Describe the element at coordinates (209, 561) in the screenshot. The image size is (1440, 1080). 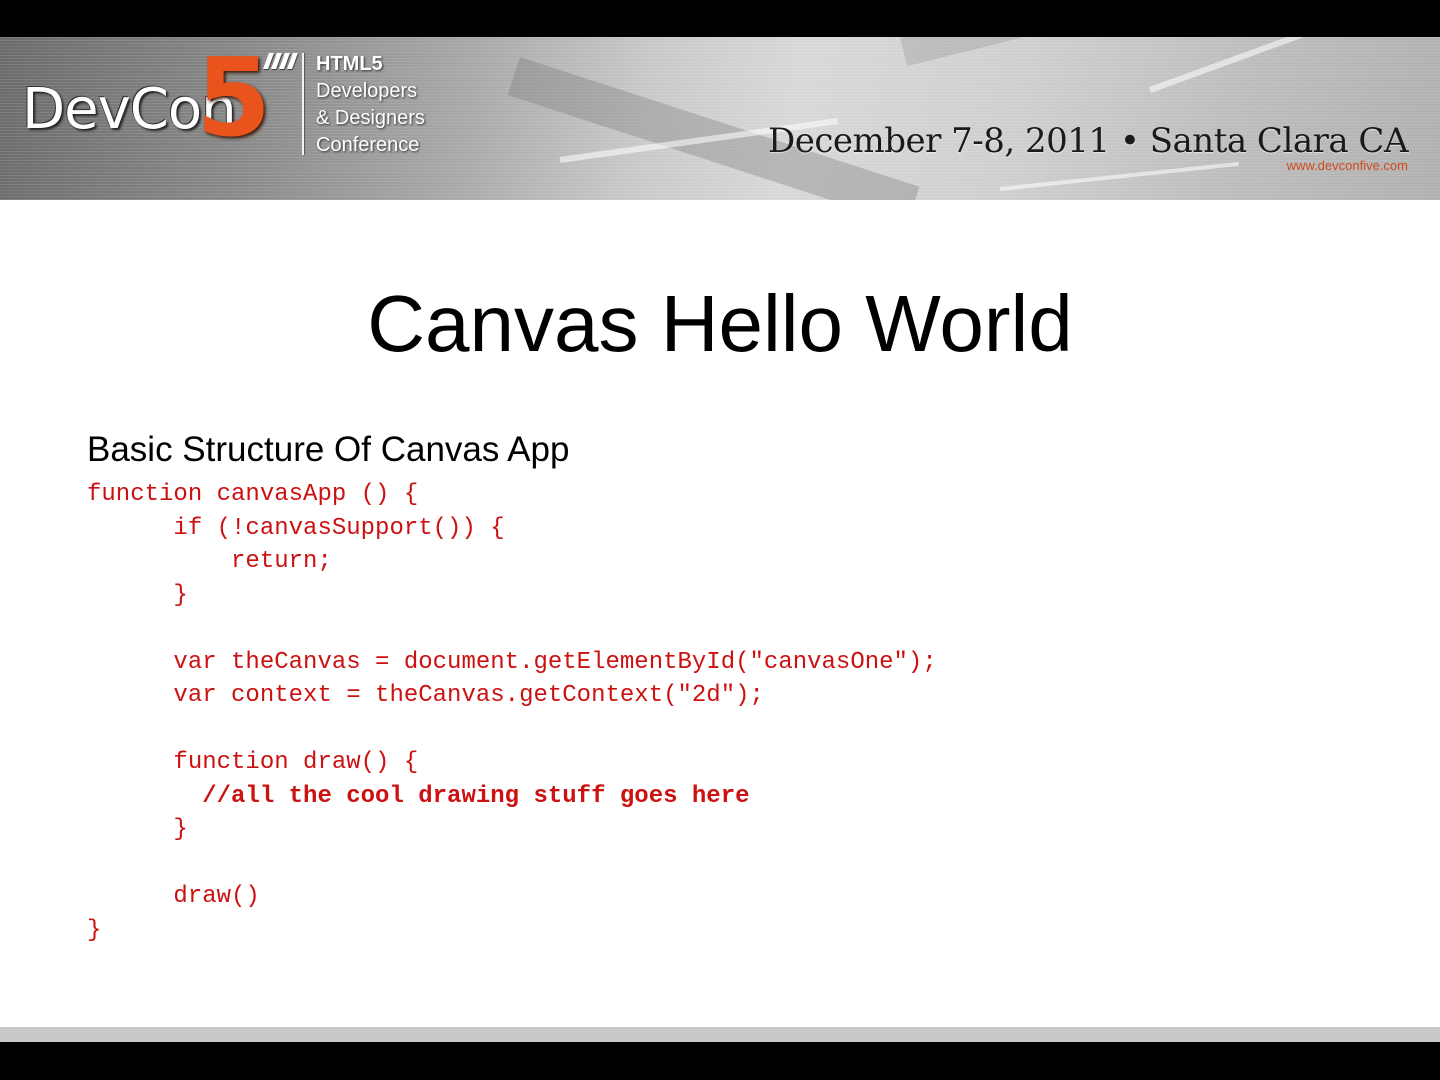
I see `code-line: return;` at that location.